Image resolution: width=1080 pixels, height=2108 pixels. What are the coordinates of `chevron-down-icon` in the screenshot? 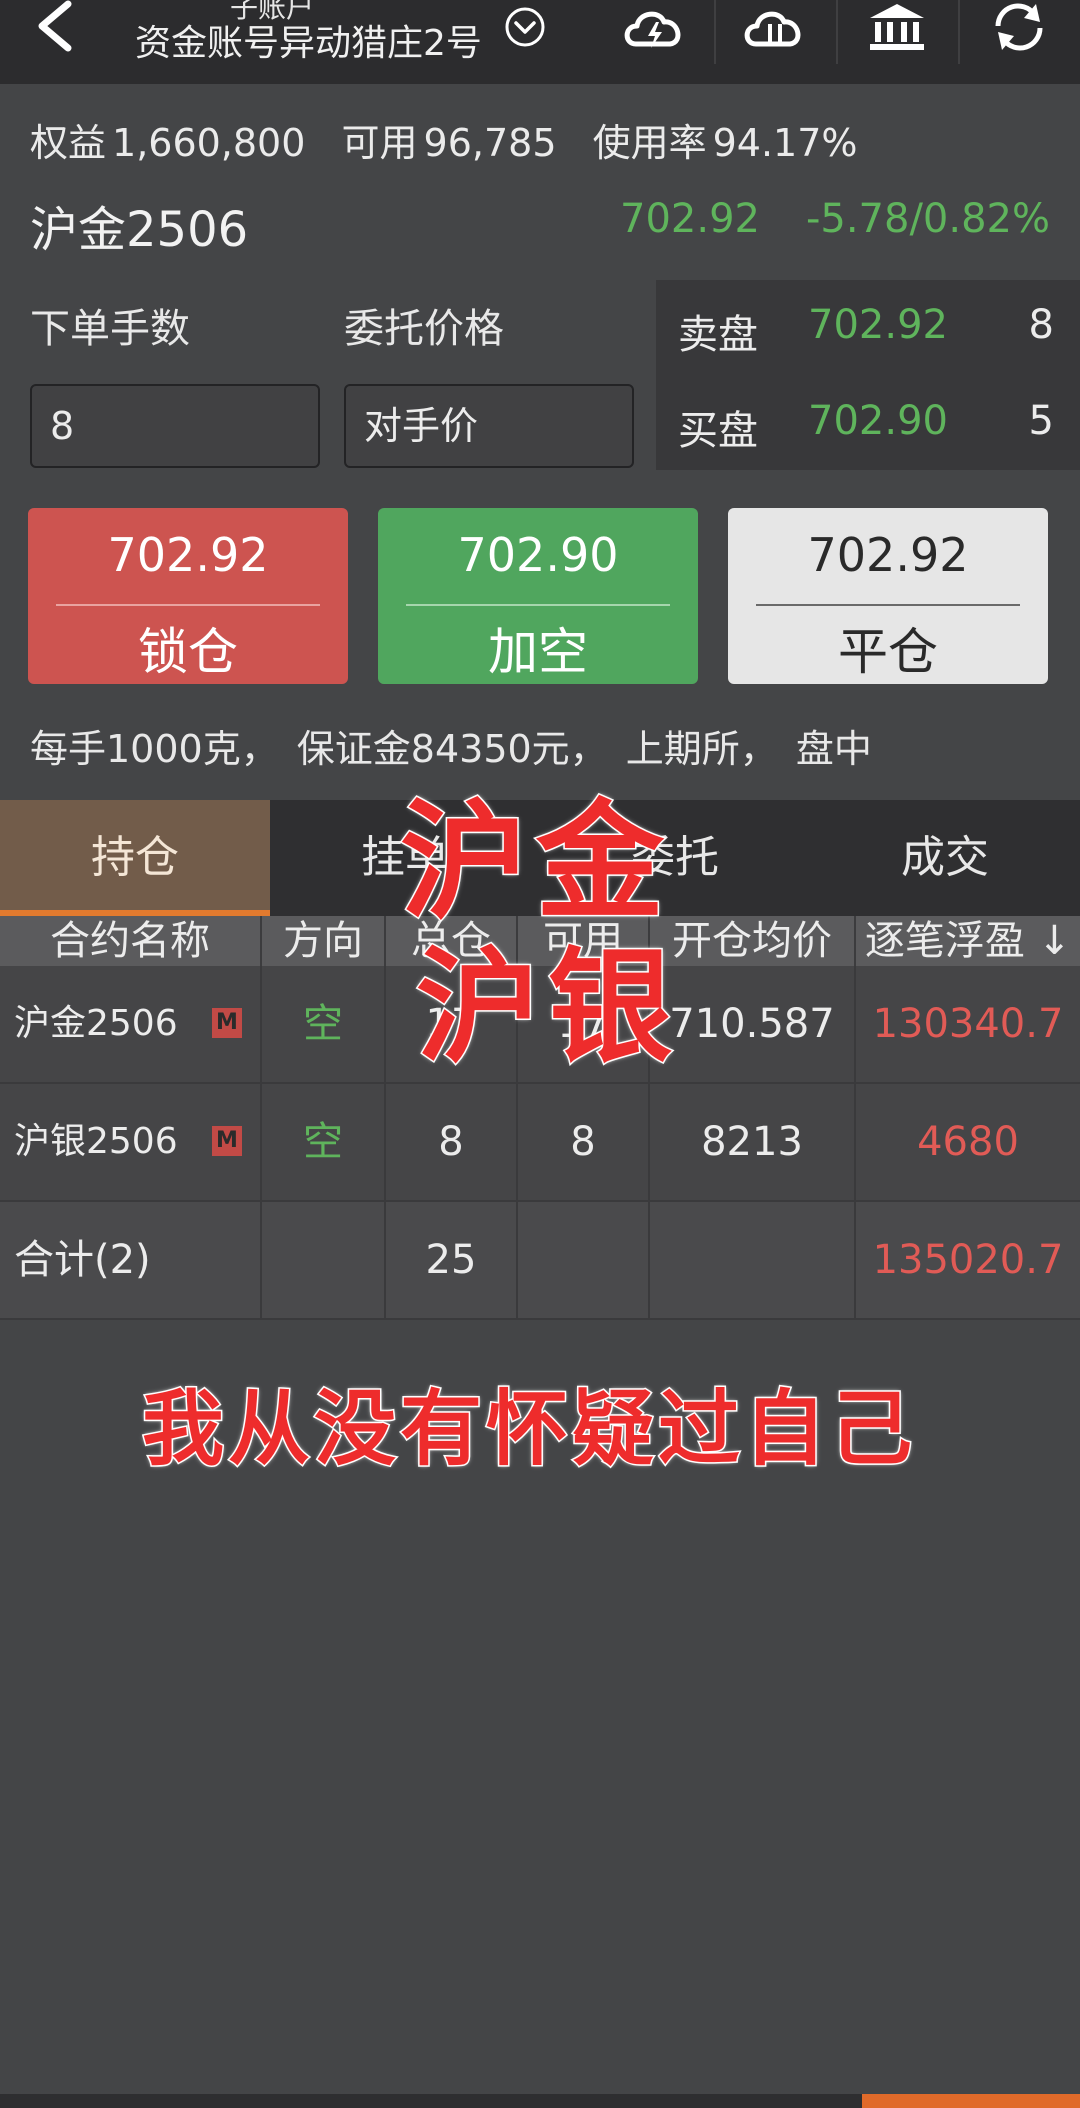 It's located at (525, 27).